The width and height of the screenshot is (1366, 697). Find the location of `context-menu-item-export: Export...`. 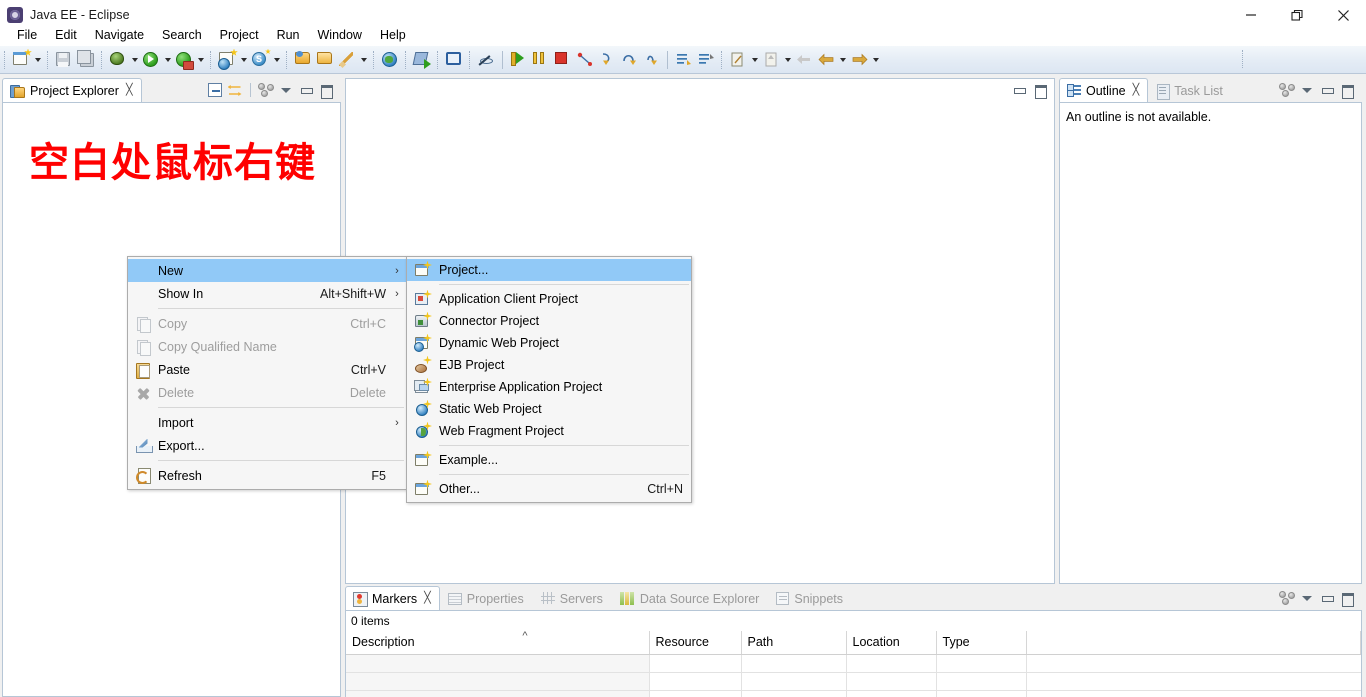

context-menu-item-export: Export... is located at coordinates (267, 445).